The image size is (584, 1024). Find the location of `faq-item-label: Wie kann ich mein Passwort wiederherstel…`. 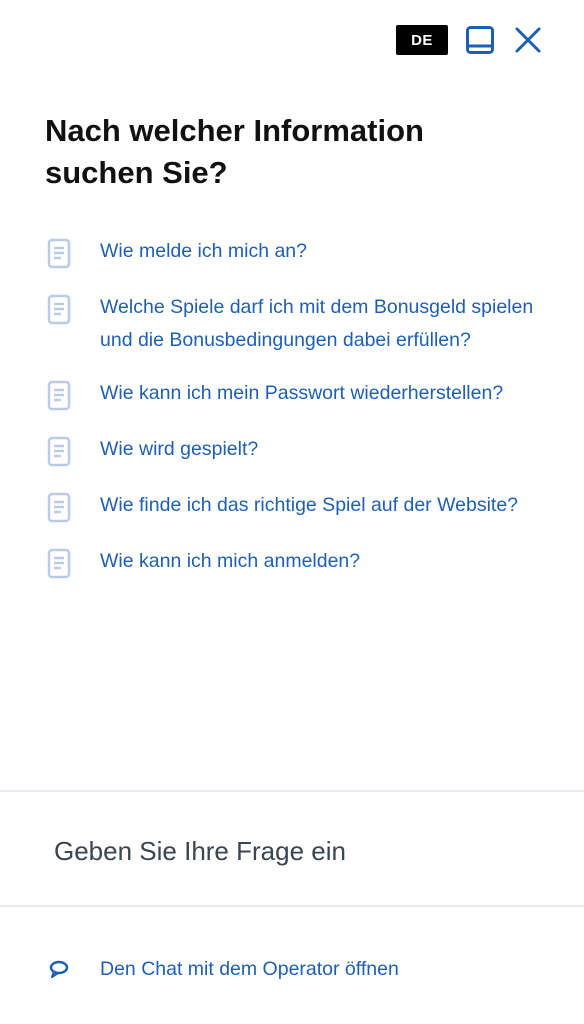

faq-item-label: Wie kann ich mein Passwort wiederherstel… is located at coordinates (302, 393).